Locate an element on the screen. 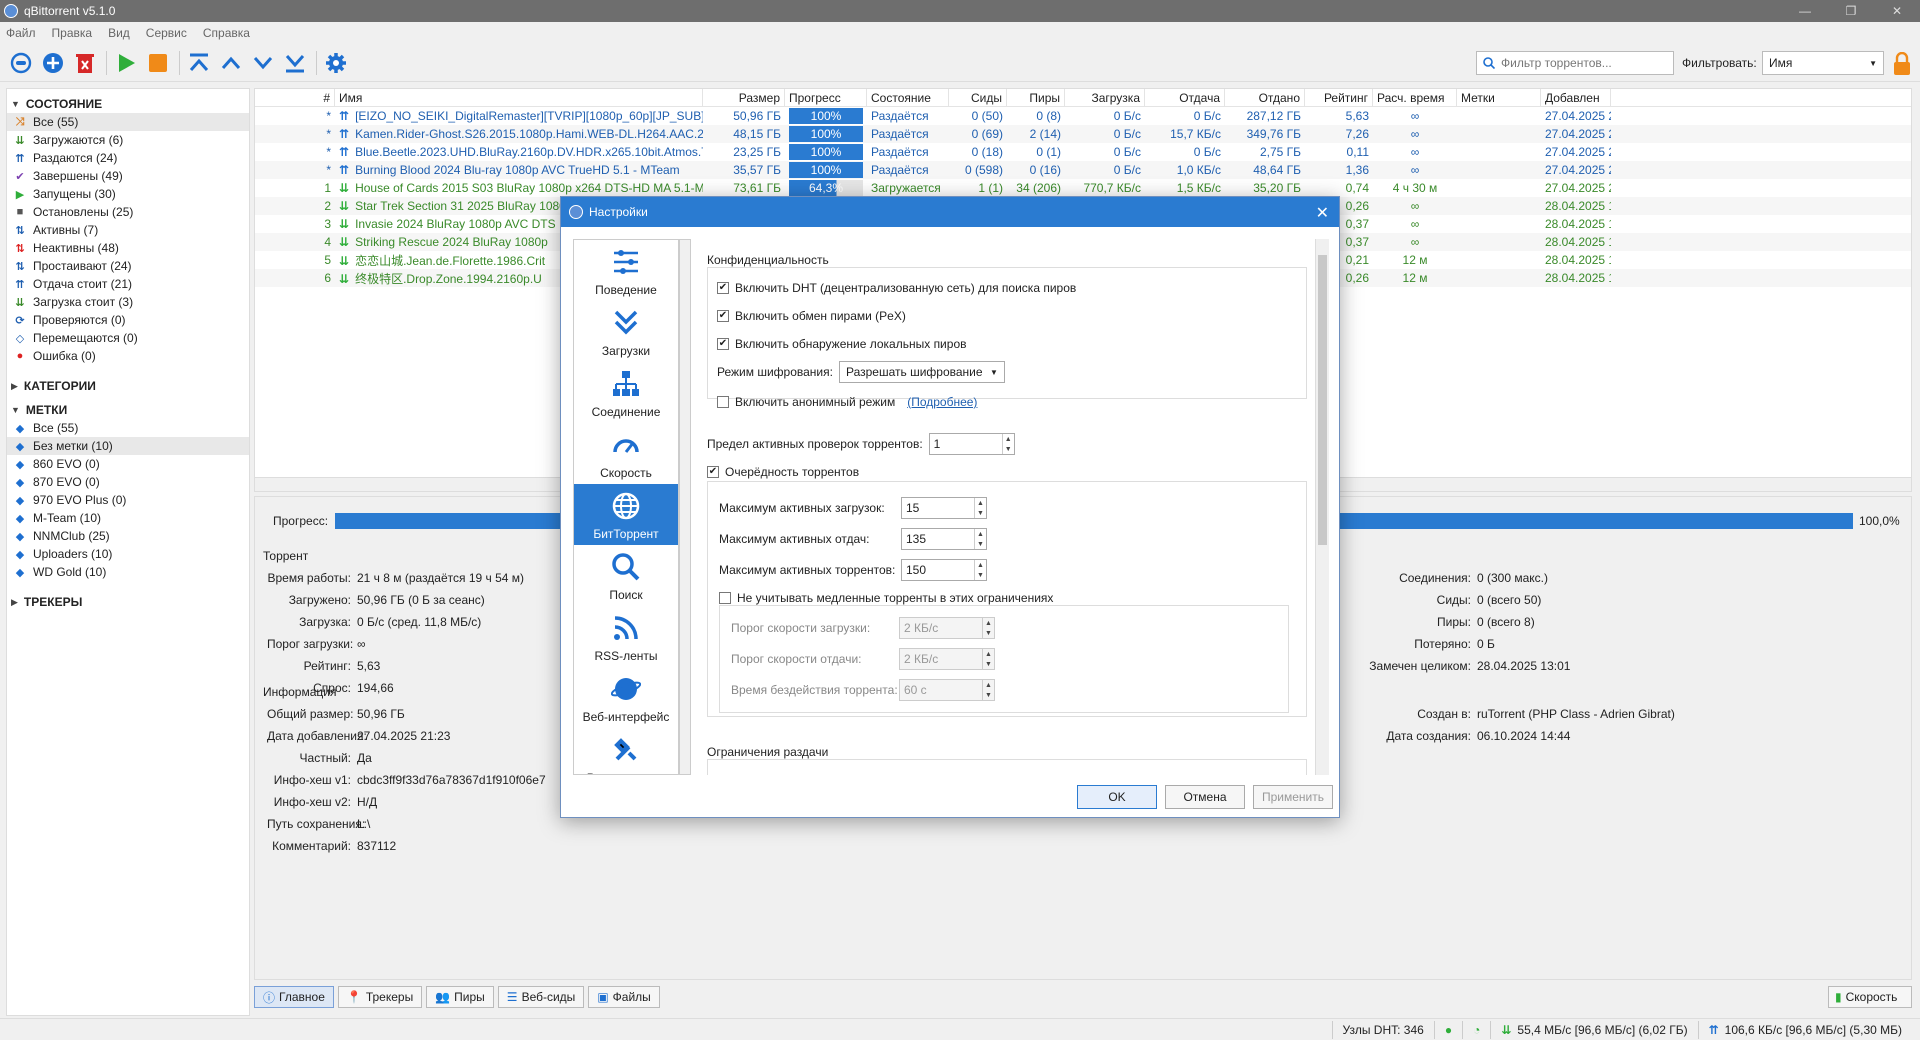  dl-rate-spinbox: 2 КБ/с ▲ ▼ is located at coordinates (947, 628).